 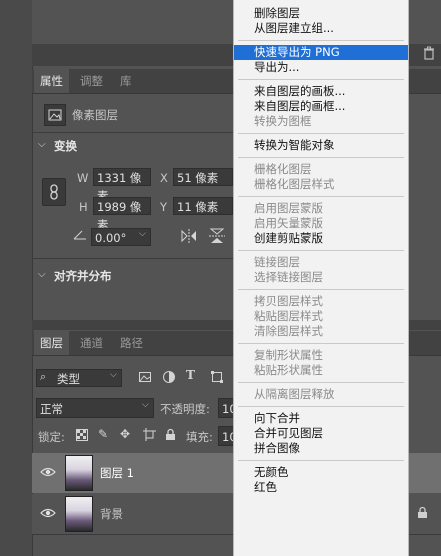 What do you see at coordinates (83, 207) in the screenshot?
I see `h-label: H` at bounding box center [83, 207].